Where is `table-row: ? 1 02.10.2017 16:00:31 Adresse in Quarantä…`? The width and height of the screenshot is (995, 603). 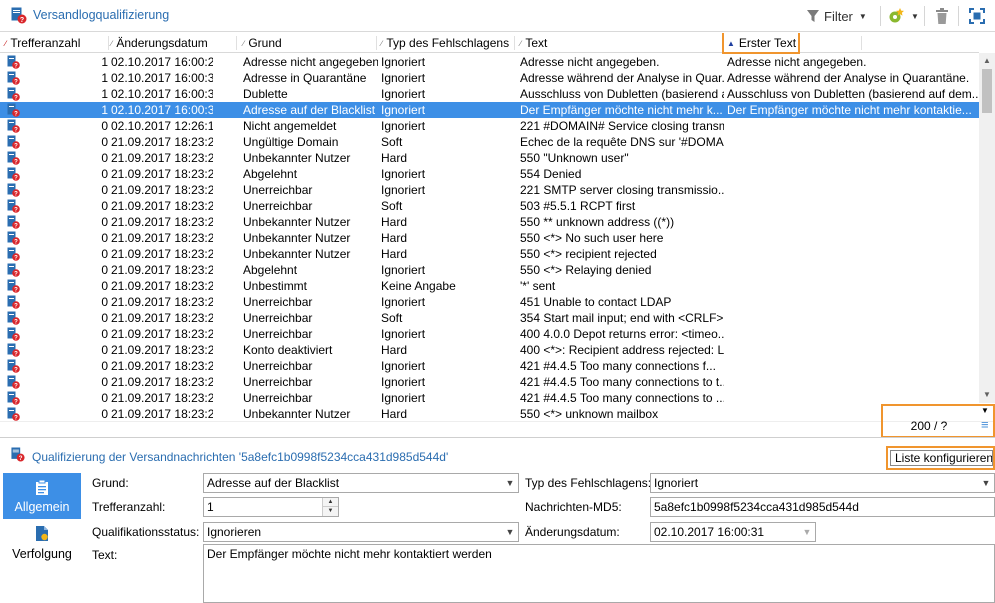
table-row: ? 1 02.10.2017 16:00:31 Adresse in Quarantä… is located at coordinates (489, 78).